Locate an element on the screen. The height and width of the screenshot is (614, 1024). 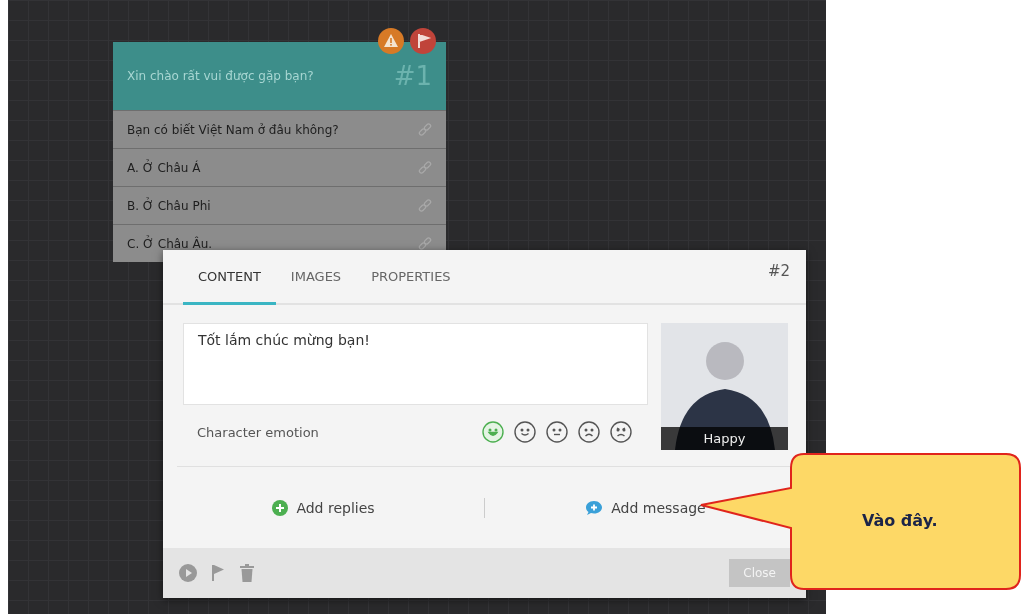
callout-text: Vào đây. is located at coordinates (900, 520).